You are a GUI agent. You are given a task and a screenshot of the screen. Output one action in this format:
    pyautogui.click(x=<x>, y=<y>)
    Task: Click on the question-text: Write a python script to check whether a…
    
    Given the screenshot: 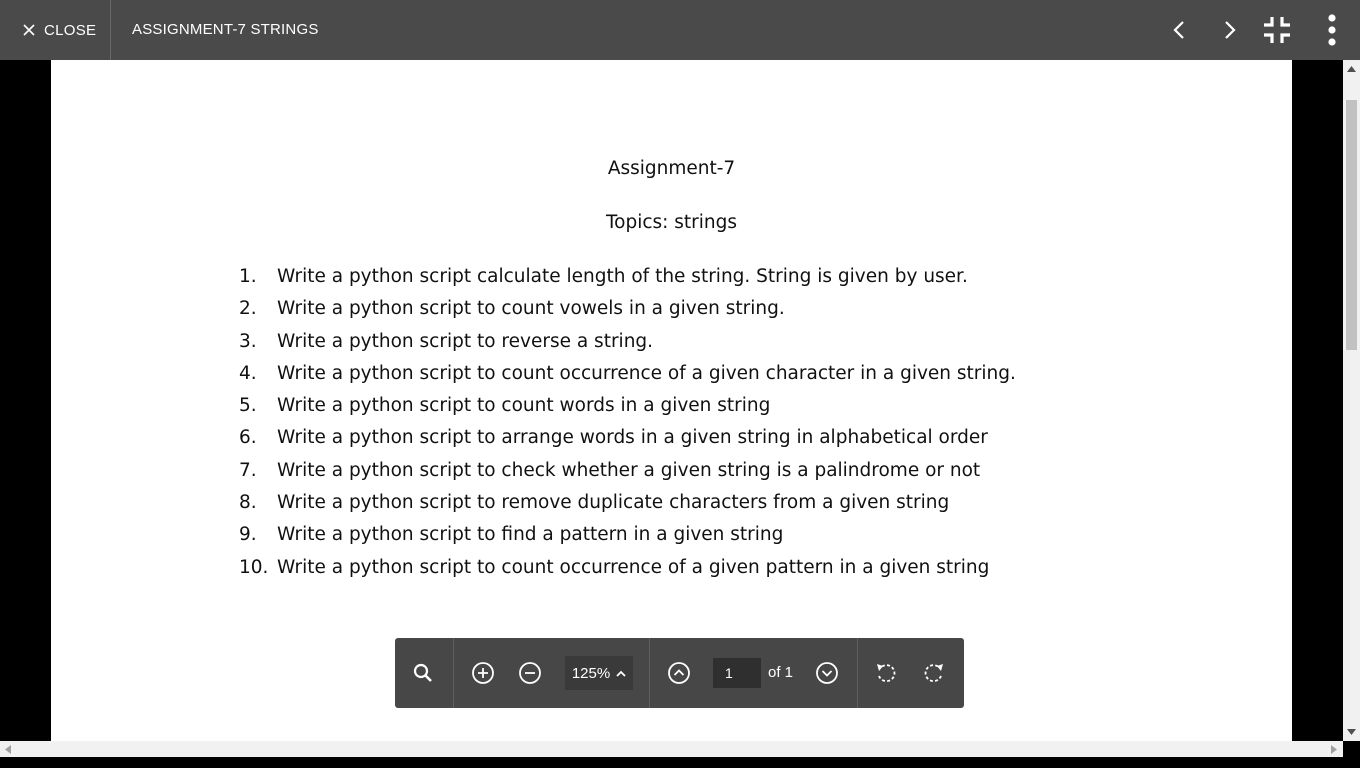 What is the action you would take?
    pyautogui.click(x=629, y=470)
    